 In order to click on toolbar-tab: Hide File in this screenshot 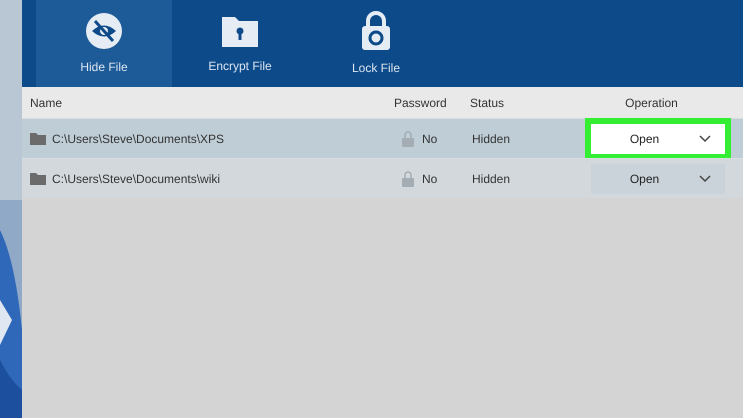, I will do `click(104, 43)`.